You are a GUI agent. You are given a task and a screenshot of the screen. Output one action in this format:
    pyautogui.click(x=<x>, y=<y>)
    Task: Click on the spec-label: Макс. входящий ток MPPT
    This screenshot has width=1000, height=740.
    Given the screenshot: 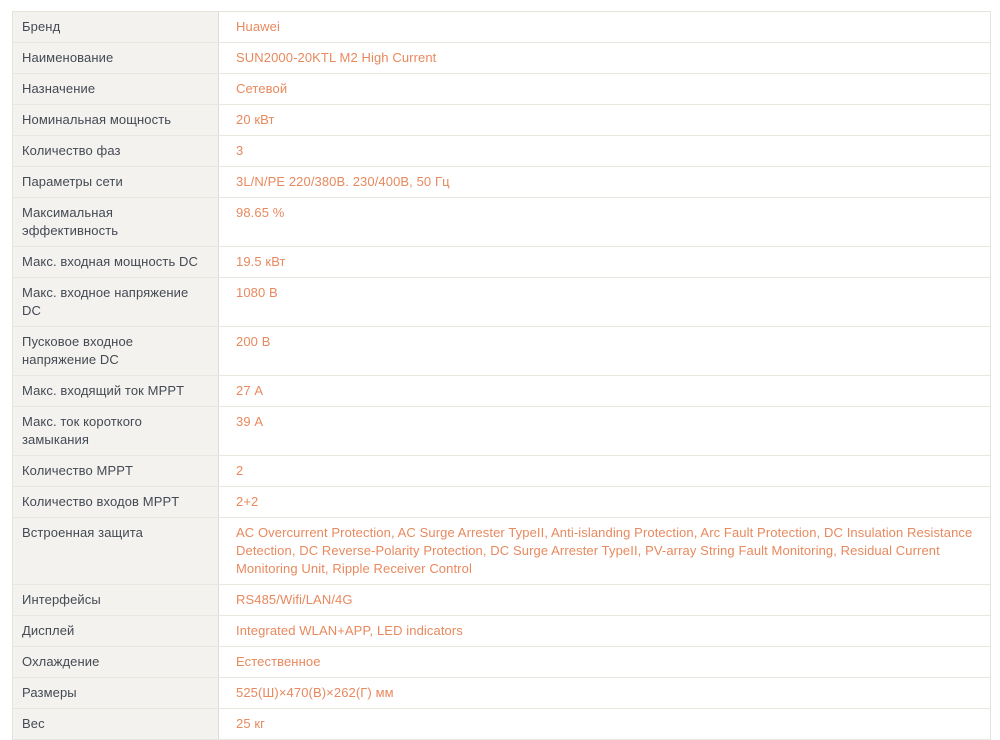 What is the action you would take?
    pyautogui.click(x=116, y=391)
    